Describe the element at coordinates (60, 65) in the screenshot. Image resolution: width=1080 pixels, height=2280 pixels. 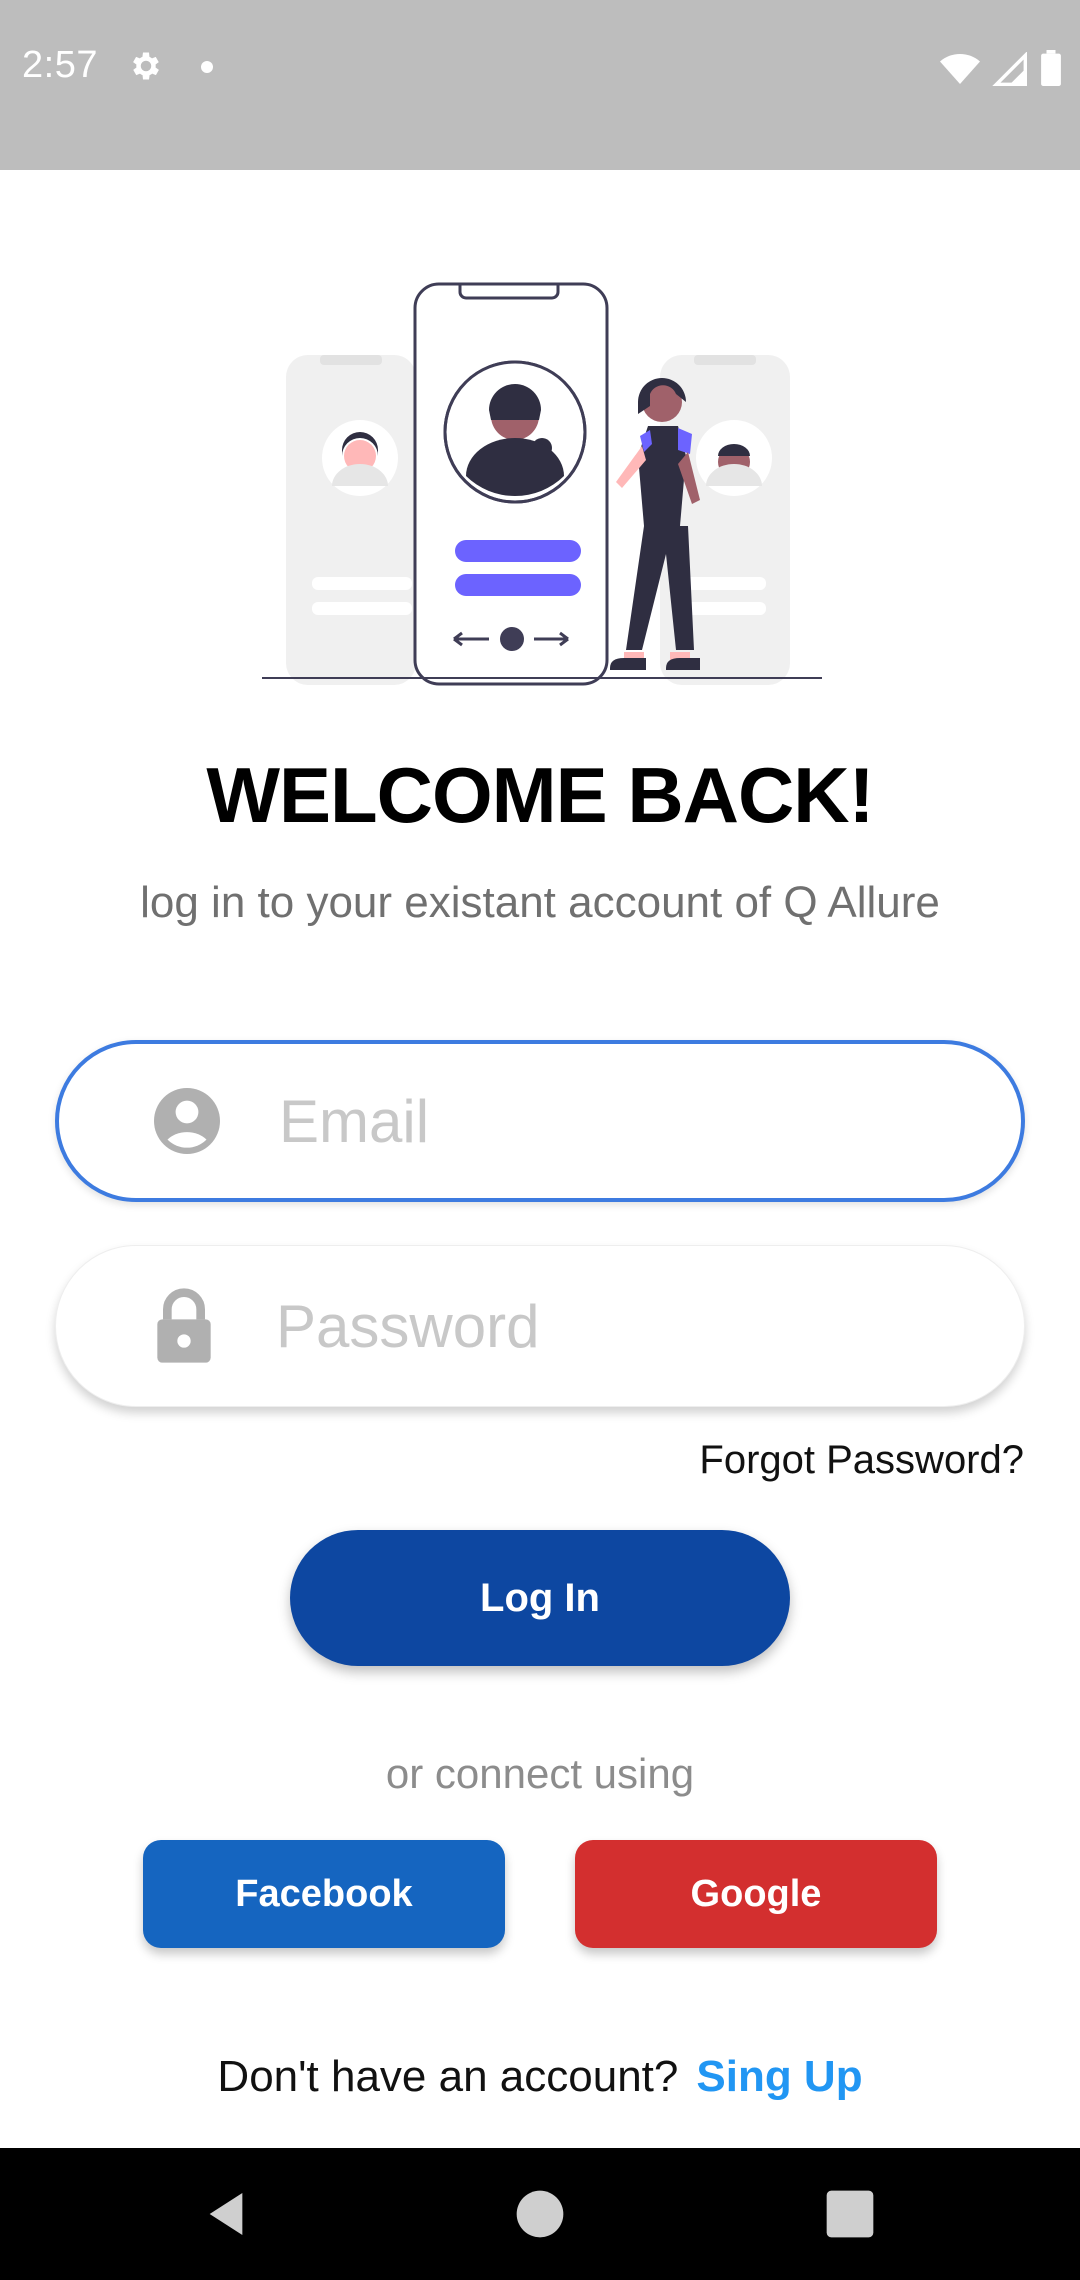
I see `status-time: 2:57` at that location.